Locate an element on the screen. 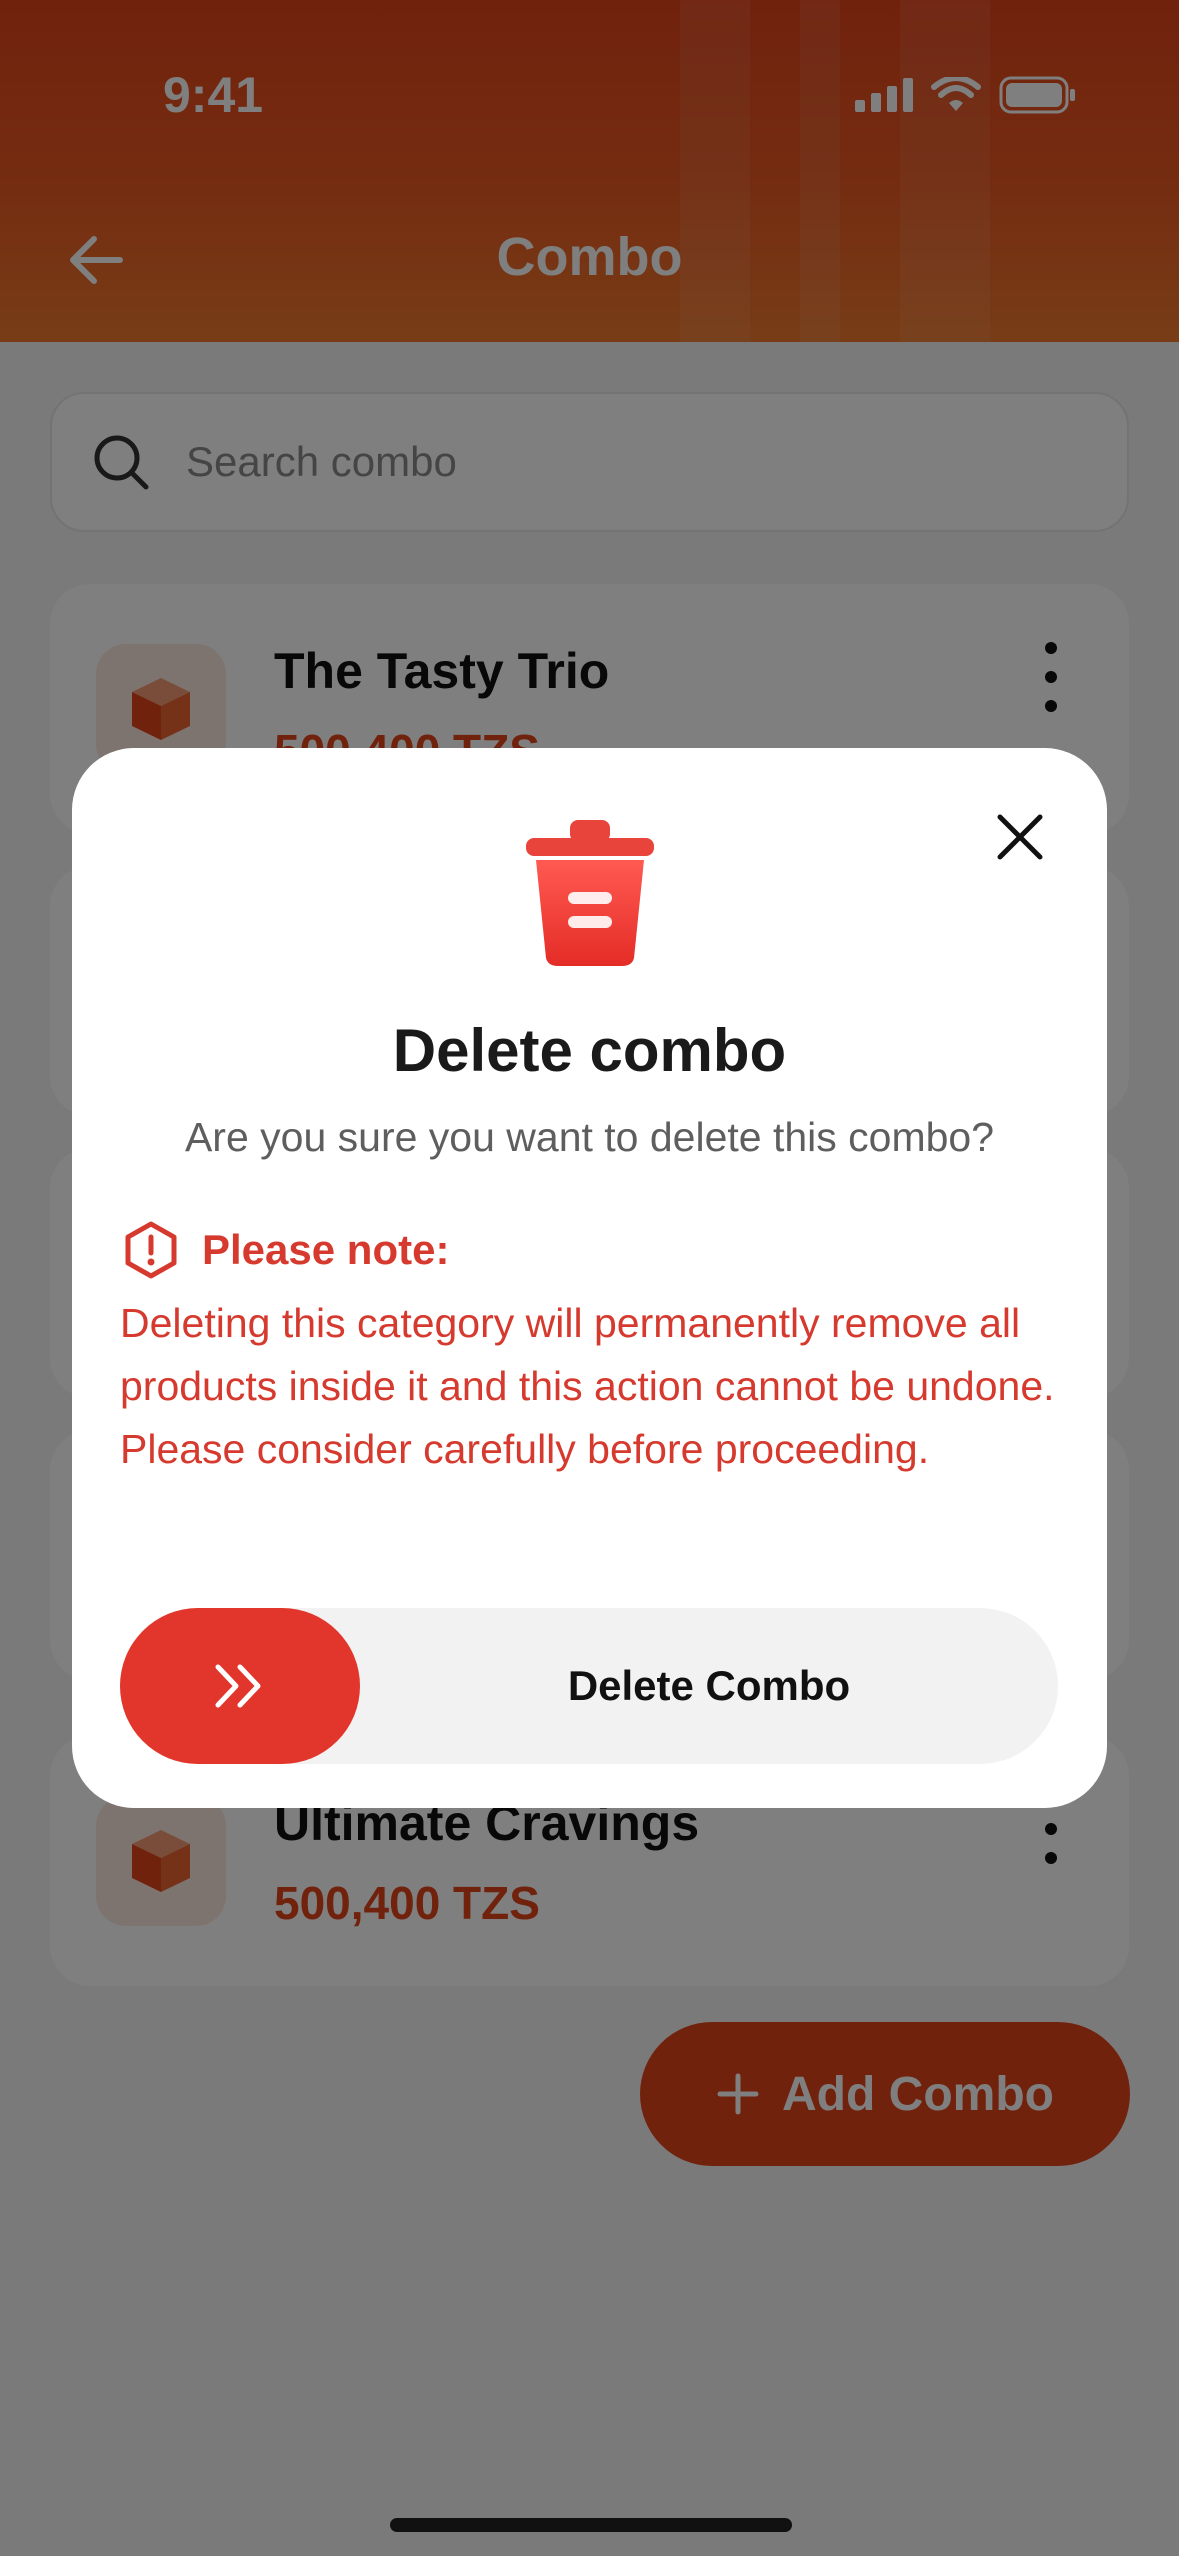 The image size is (1179, 2556). note-heading: Please note: is located at coordinates (285, 1250).